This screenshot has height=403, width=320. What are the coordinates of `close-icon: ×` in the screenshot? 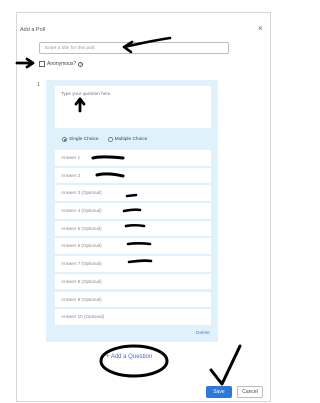 It's located at (260, 28).